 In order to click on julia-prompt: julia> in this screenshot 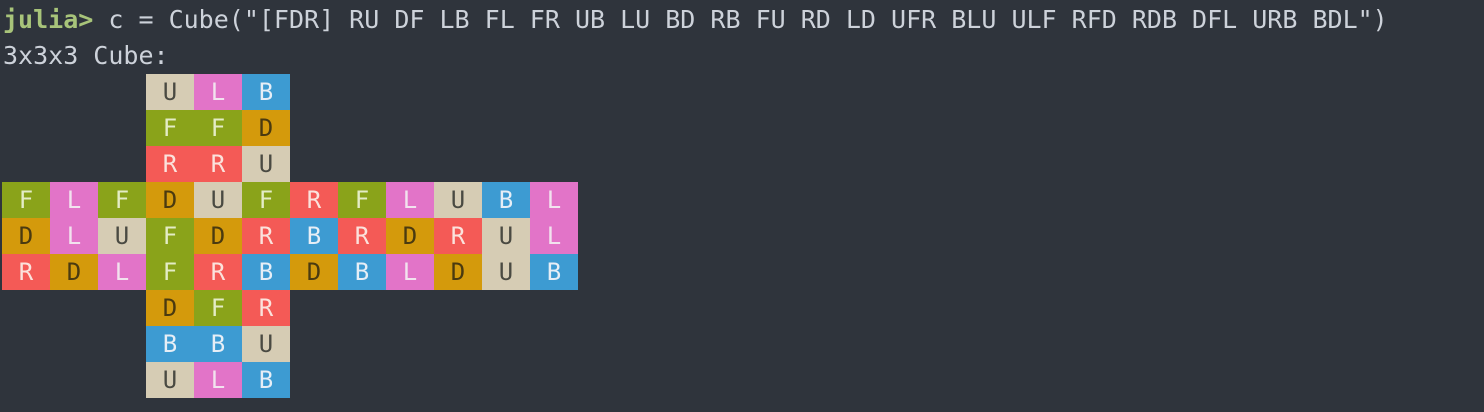, I will do `click(48, 19)`.